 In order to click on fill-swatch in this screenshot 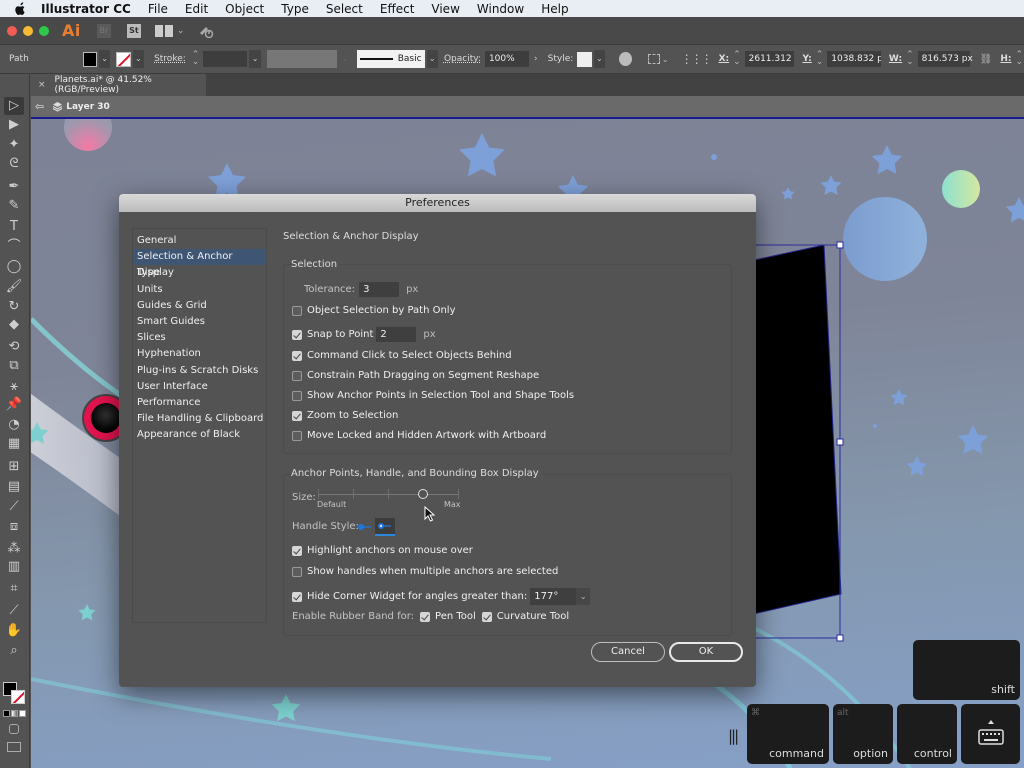, I will do `click(89, 59)`.